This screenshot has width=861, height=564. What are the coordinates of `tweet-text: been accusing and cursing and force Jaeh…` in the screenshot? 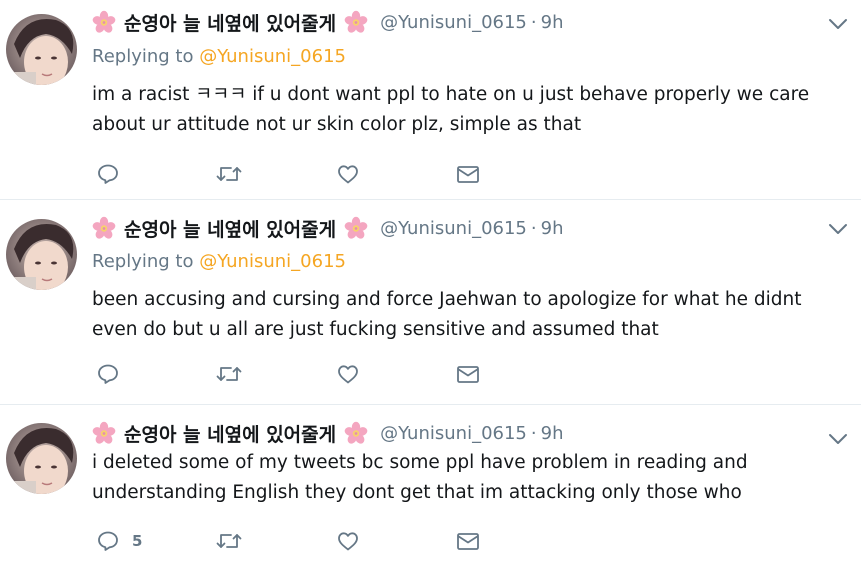 It's located at (447, 314).